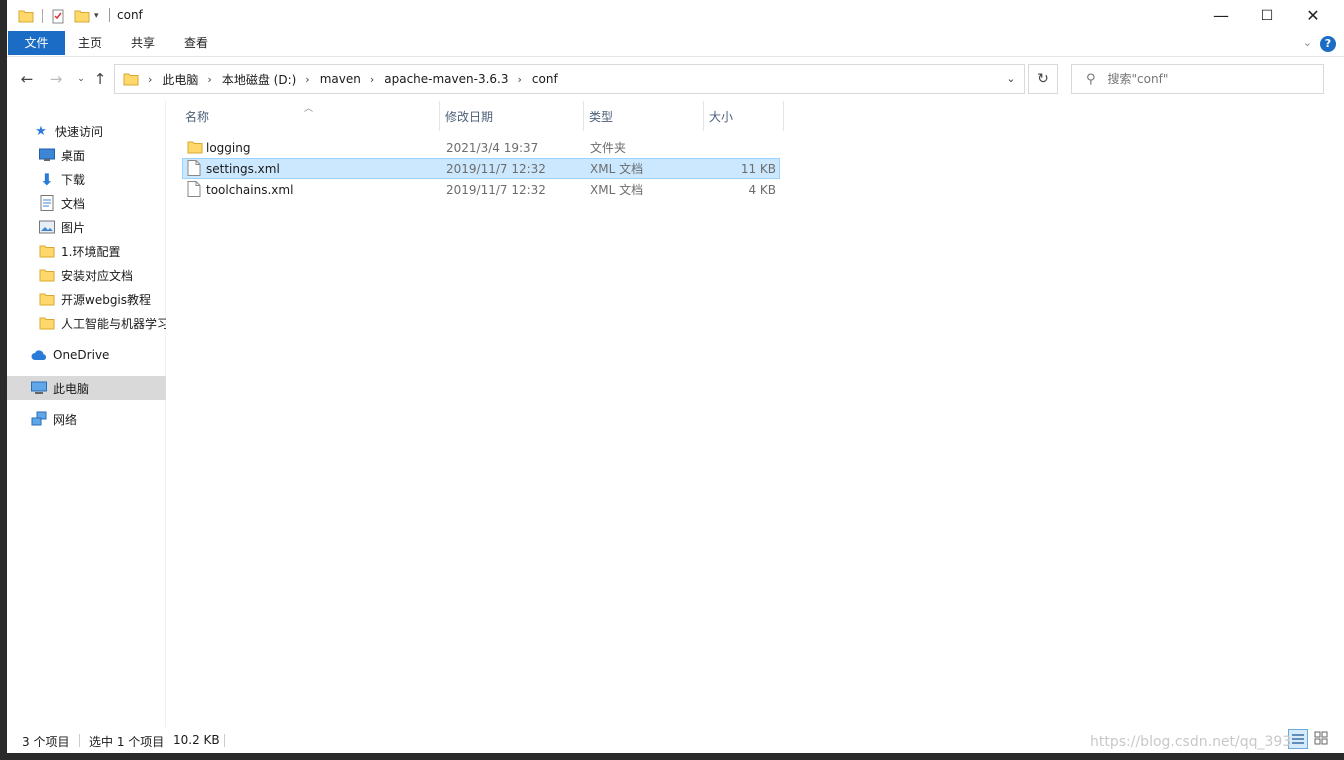 The image size is (1344, 760). Describe the element at coordinates (1191, 742) in the screenshot. I see `watermark-text: https://blog.csdn.net/qq_393` at that location.